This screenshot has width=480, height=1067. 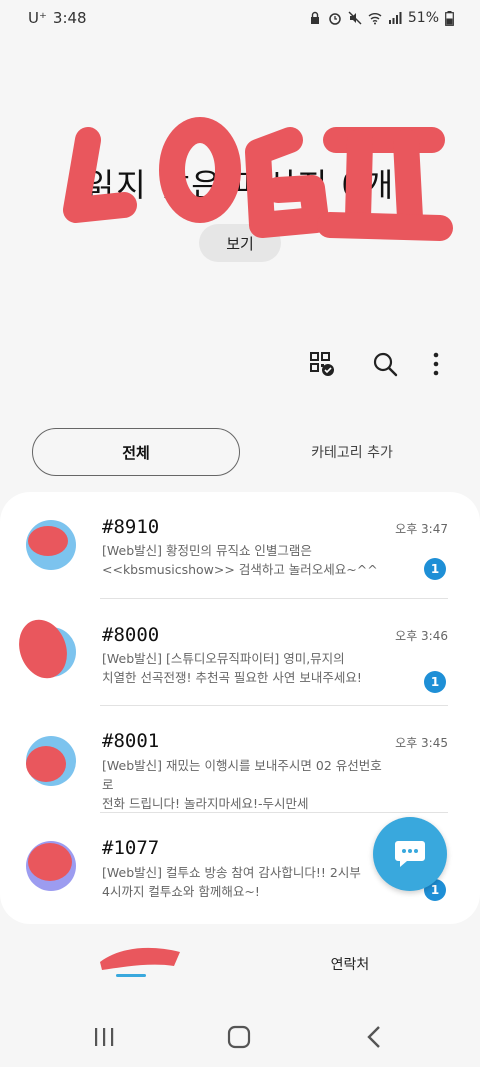 I want to click on back-icon, so click(x=374, y=1037).